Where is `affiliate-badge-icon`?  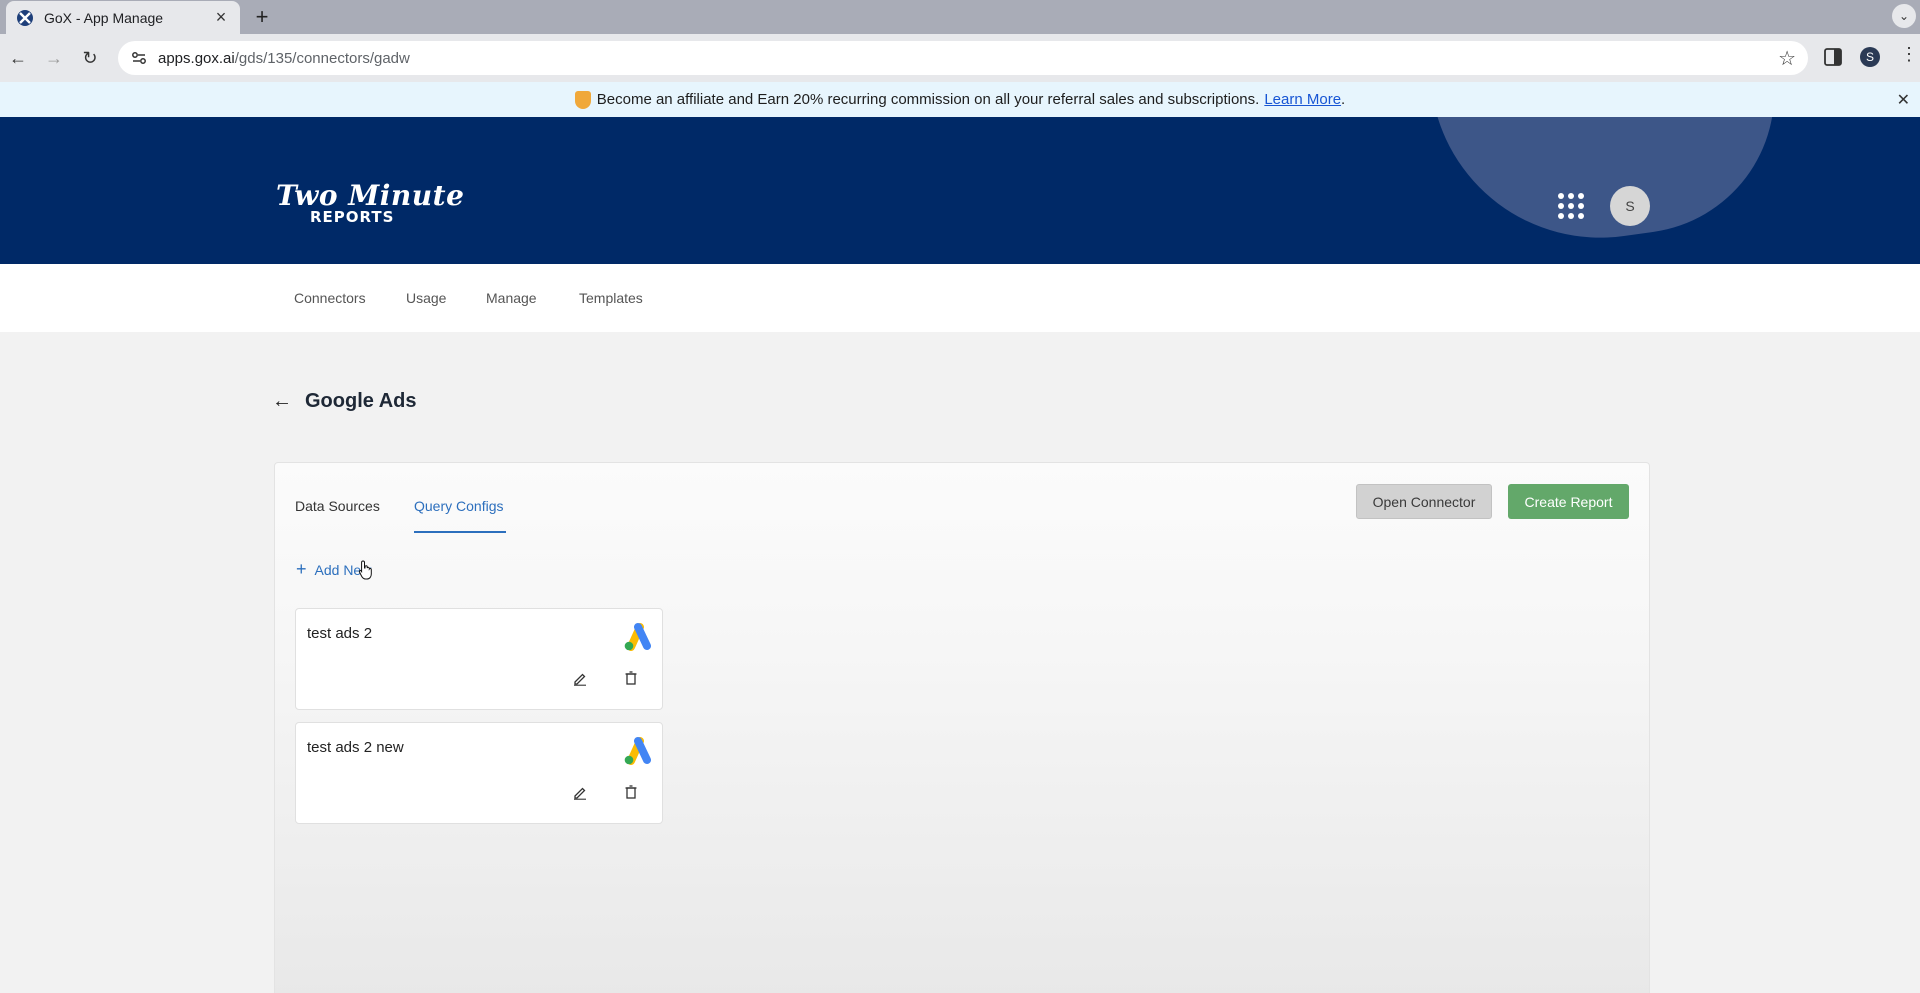 affiliate-badge-icon is located at coordinates (582, 99).